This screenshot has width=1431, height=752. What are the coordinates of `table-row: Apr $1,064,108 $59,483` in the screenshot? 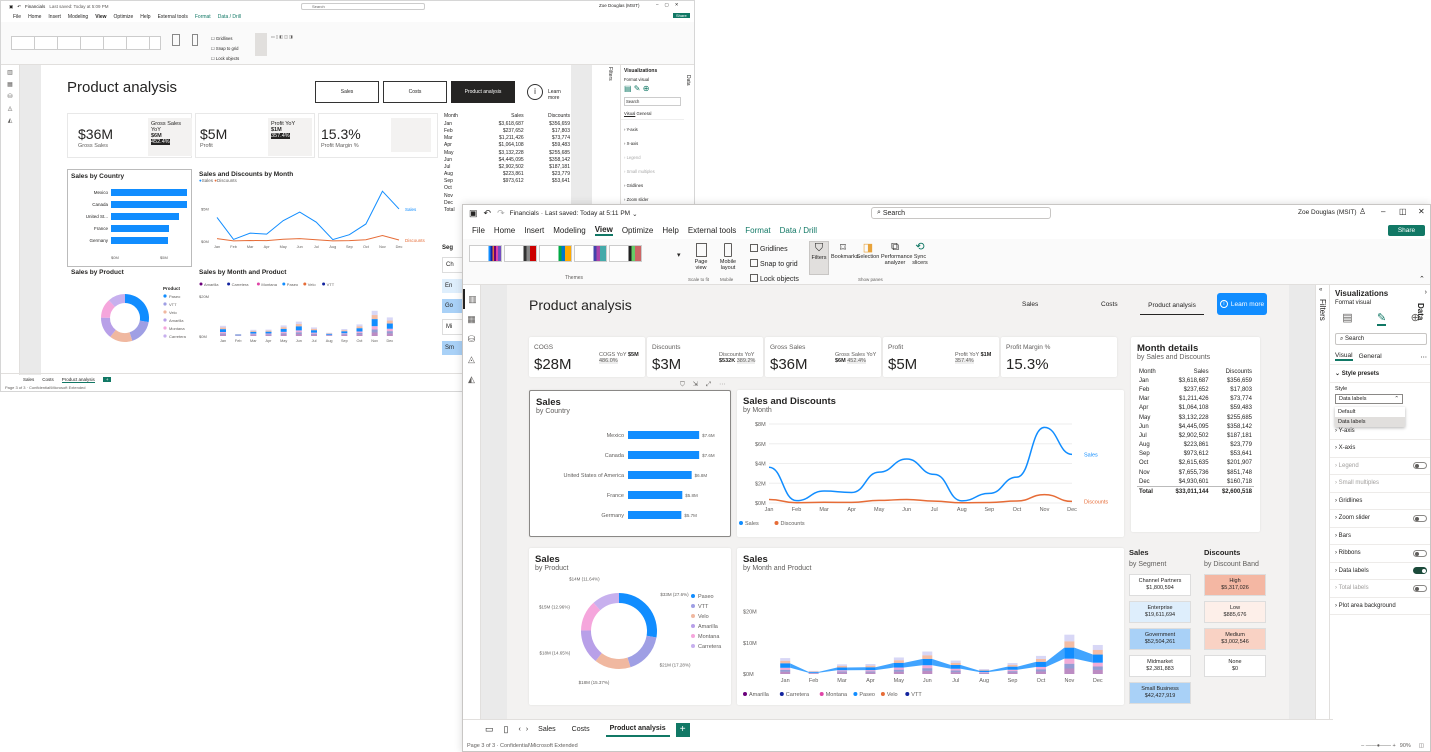 It's located at (1195, 408).